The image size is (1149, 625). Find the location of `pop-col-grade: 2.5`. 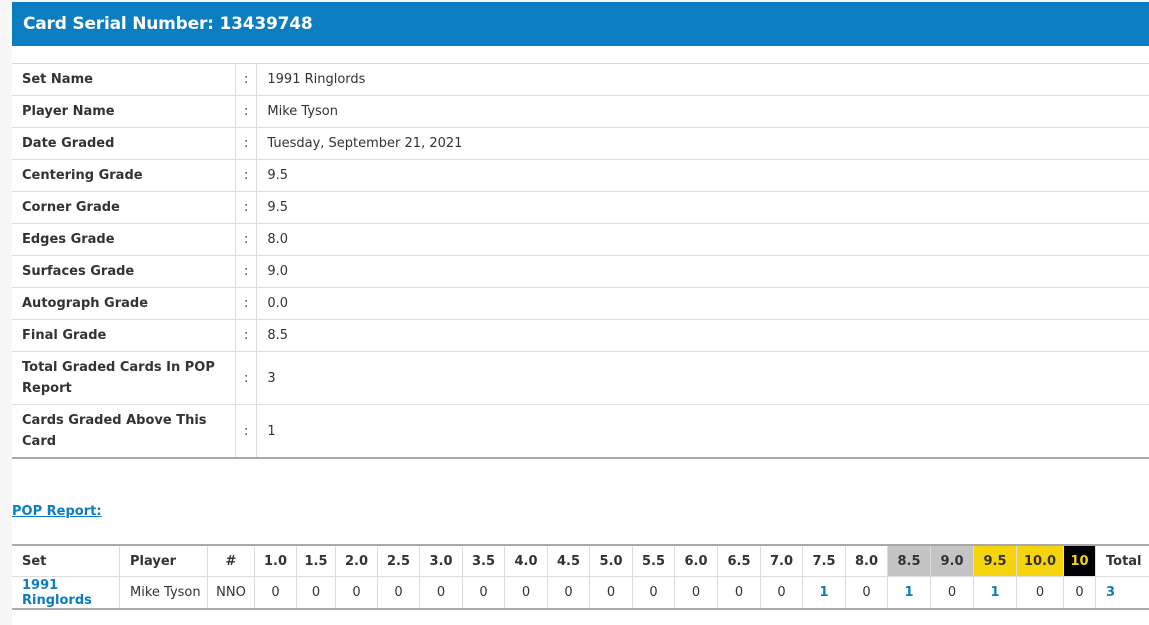

pop-col-grade: 2.5 is located at coordinates (398, 561).